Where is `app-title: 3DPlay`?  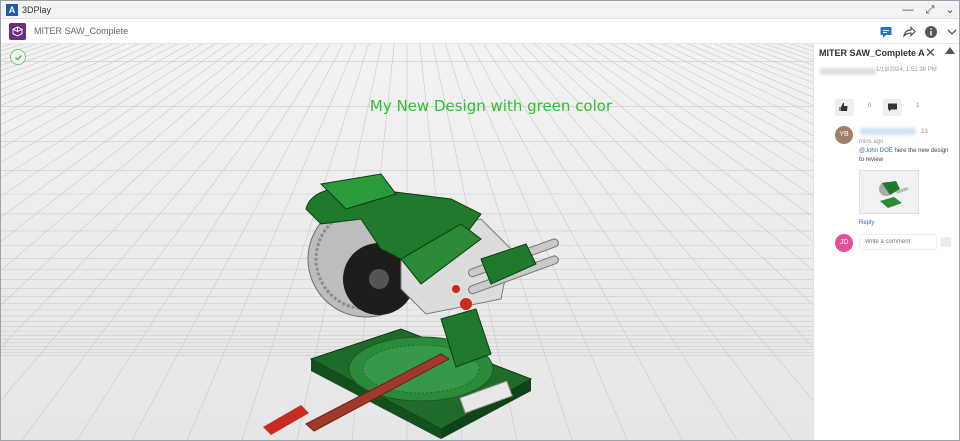 app-title: 3DPlay is located at coordinates (37, 10).